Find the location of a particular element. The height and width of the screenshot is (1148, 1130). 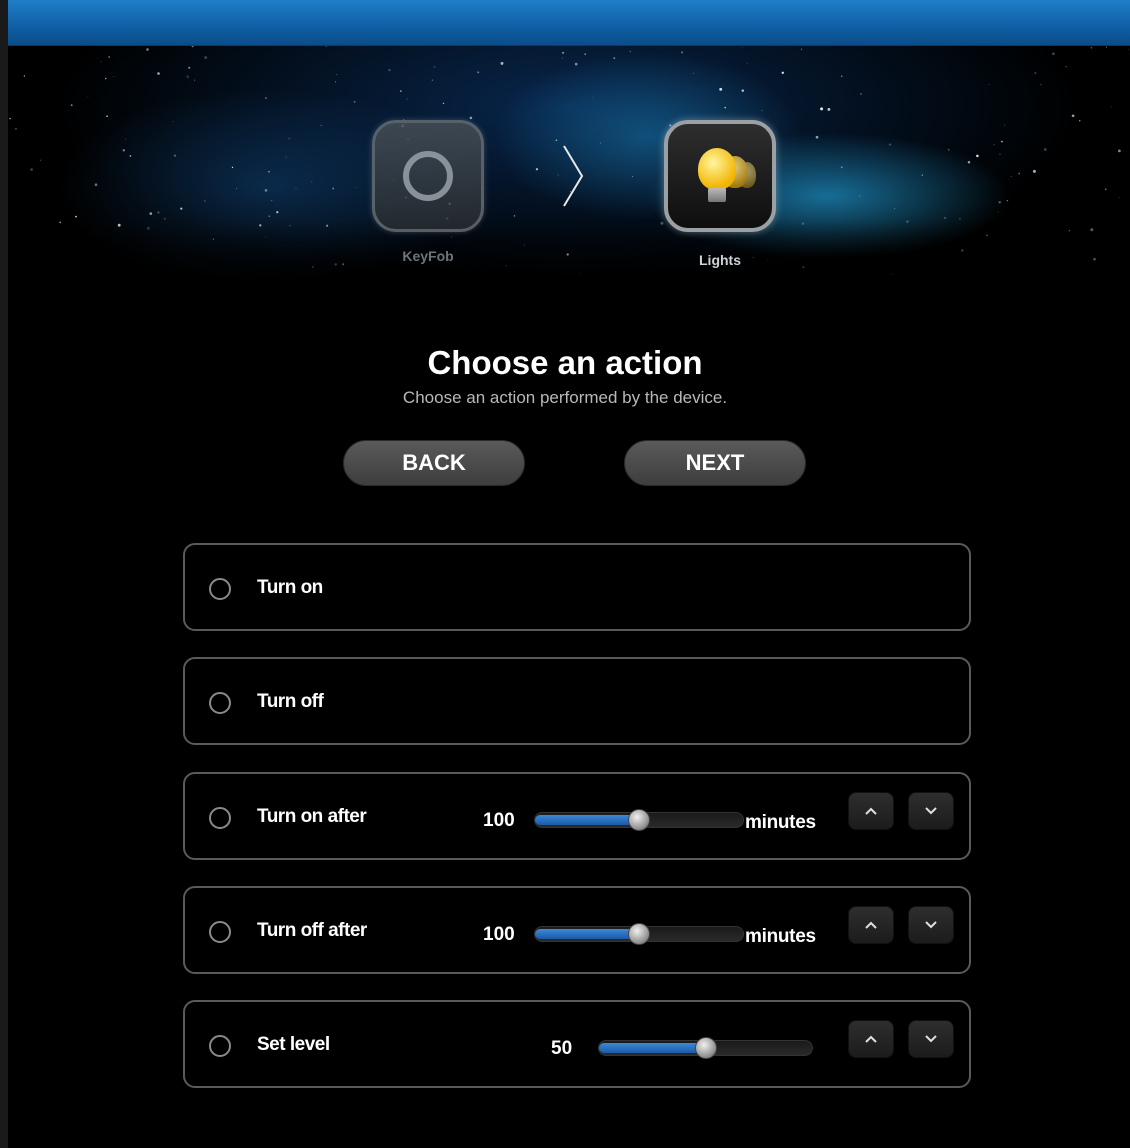

wizard-step-lights is located at coordinates (720, 176).